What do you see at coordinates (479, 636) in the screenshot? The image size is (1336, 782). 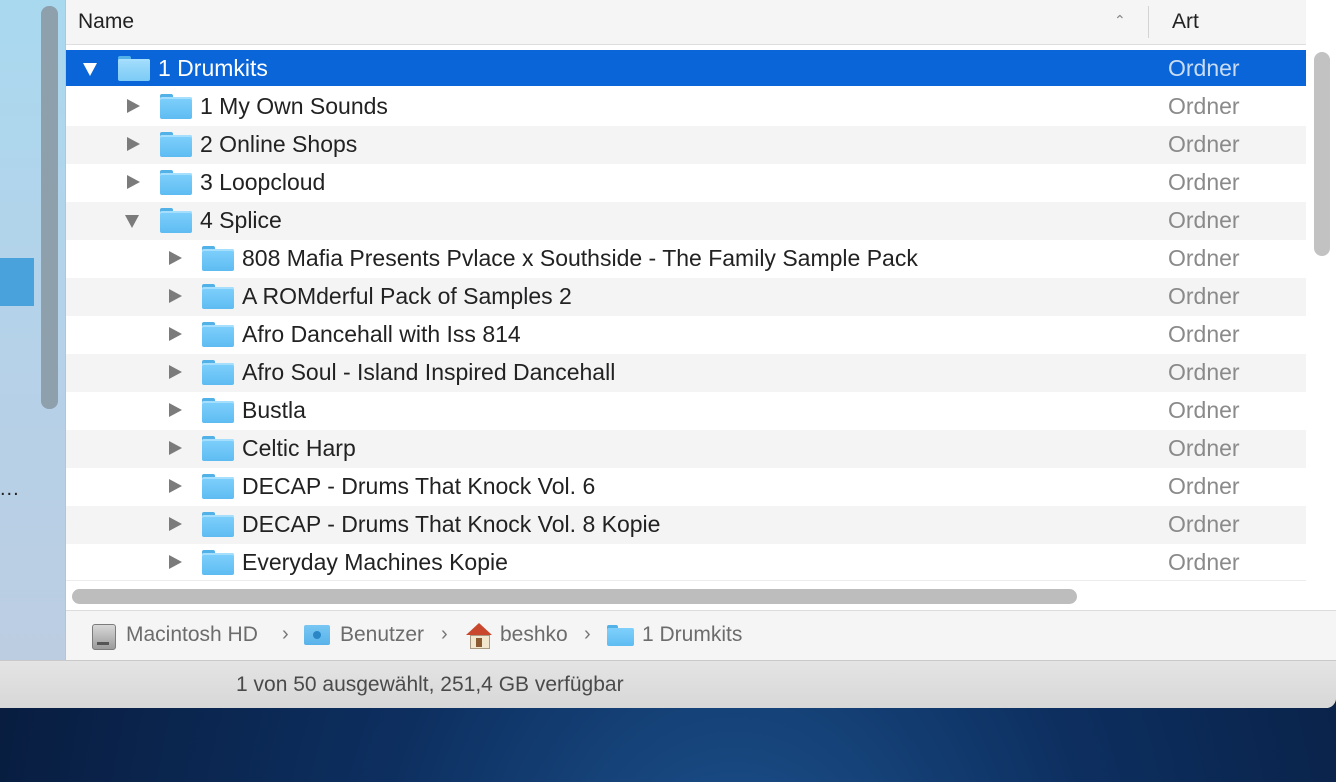 I see `home-icon` at bounding box center [479, 636].